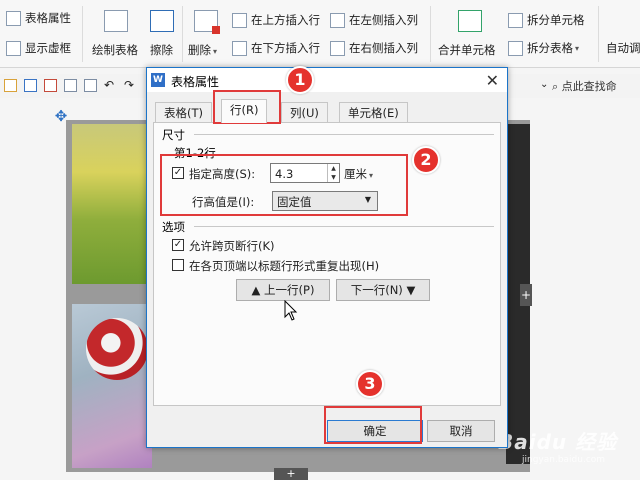 The height and width of the screenshot is (480, 640). Describe the element at coordinates (291, 474) in the screenshot. I see `add-row-handle-icon: +` at that location.